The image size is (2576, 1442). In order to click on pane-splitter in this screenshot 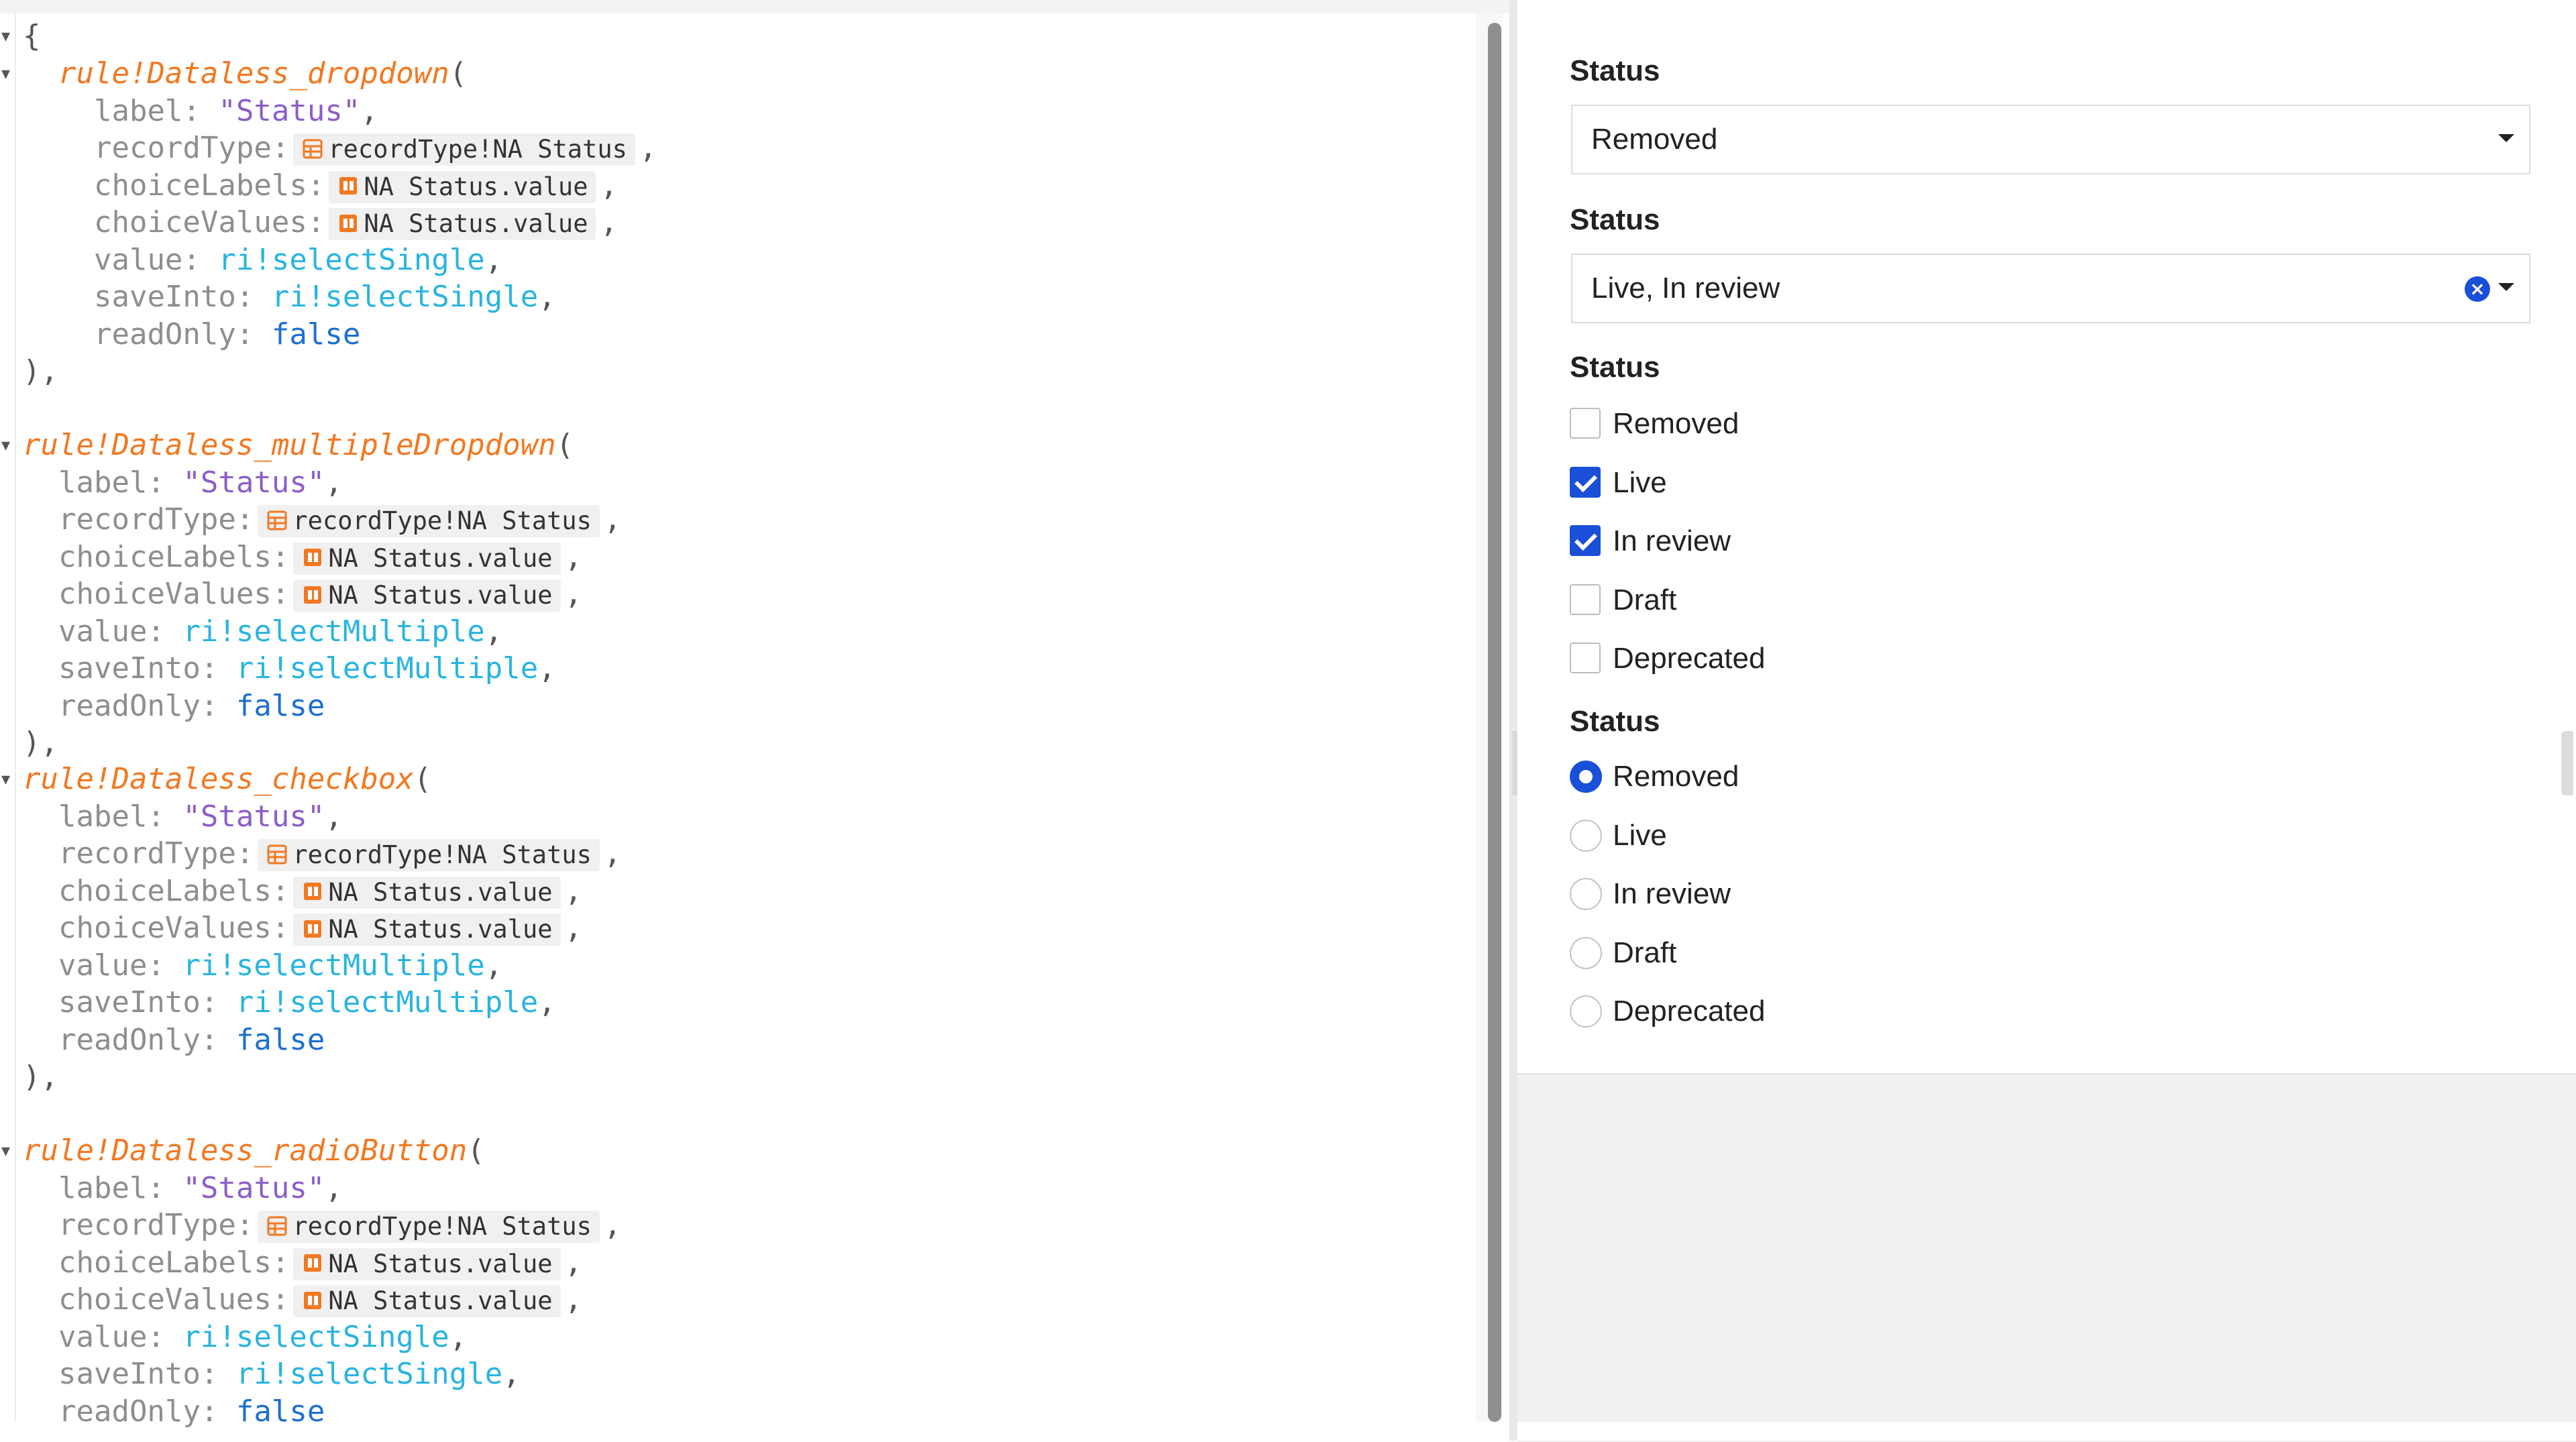, I will do `click(1513, 720)`.